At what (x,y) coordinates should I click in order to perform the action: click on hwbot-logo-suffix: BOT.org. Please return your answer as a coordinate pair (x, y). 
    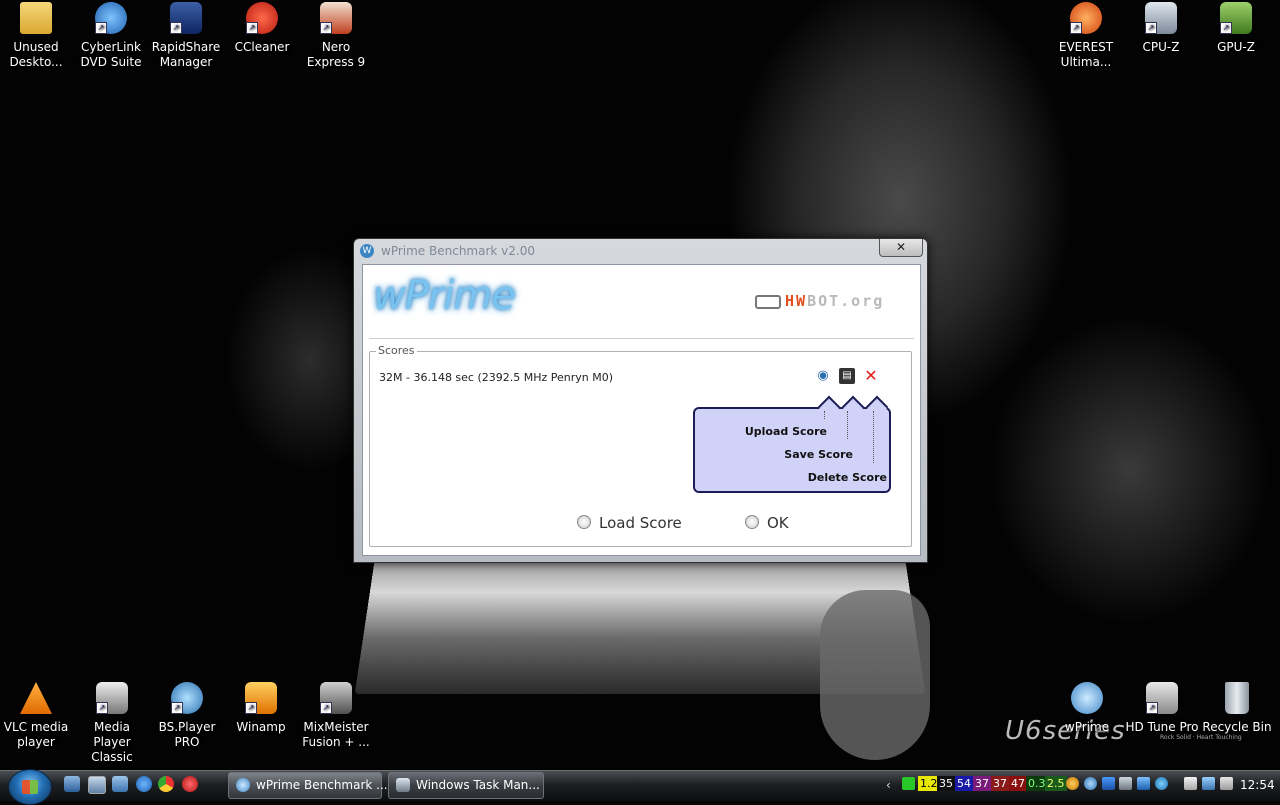
    Looking at the image, I should click on (846, 301).